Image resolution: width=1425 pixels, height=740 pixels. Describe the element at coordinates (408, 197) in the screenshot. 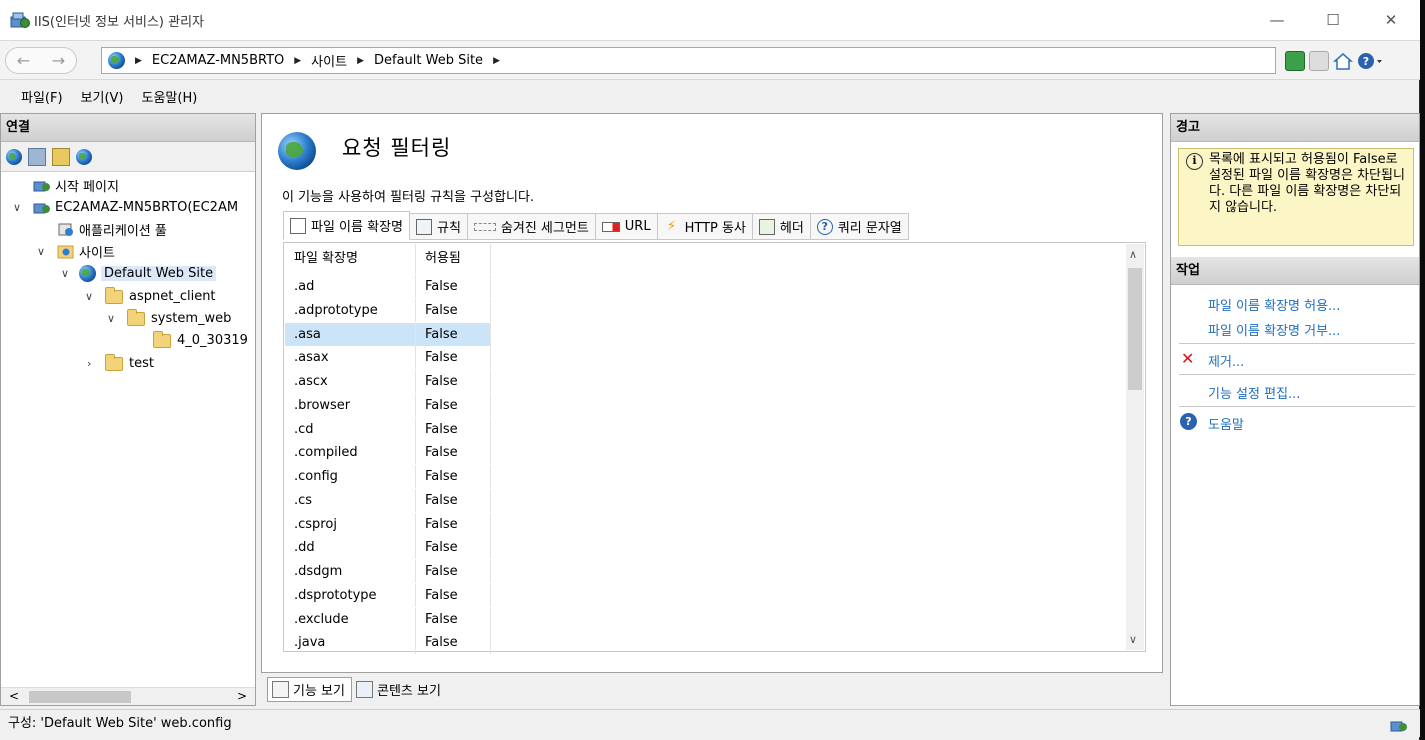

I see `page-description: 이 기능을 사용하여 필터링 규칙을 구성합니다.` at that location.